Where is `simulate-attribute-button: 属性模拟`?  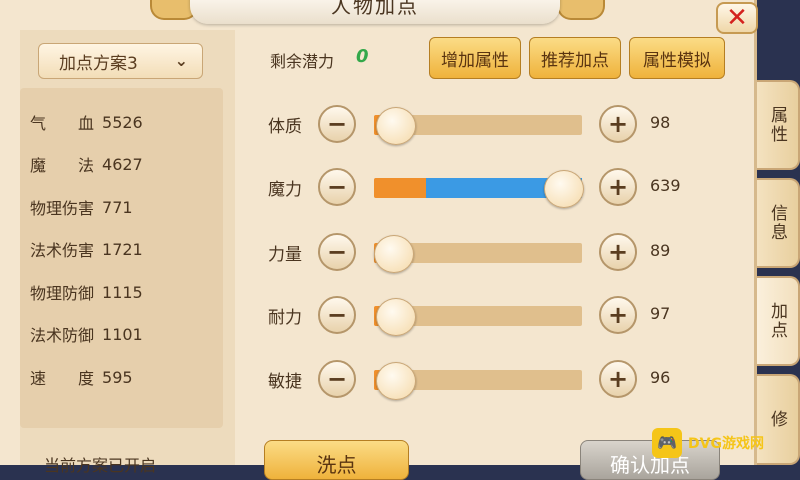
simulate-attribute-button: 属性模拟 is located at coordinates (677, 58).